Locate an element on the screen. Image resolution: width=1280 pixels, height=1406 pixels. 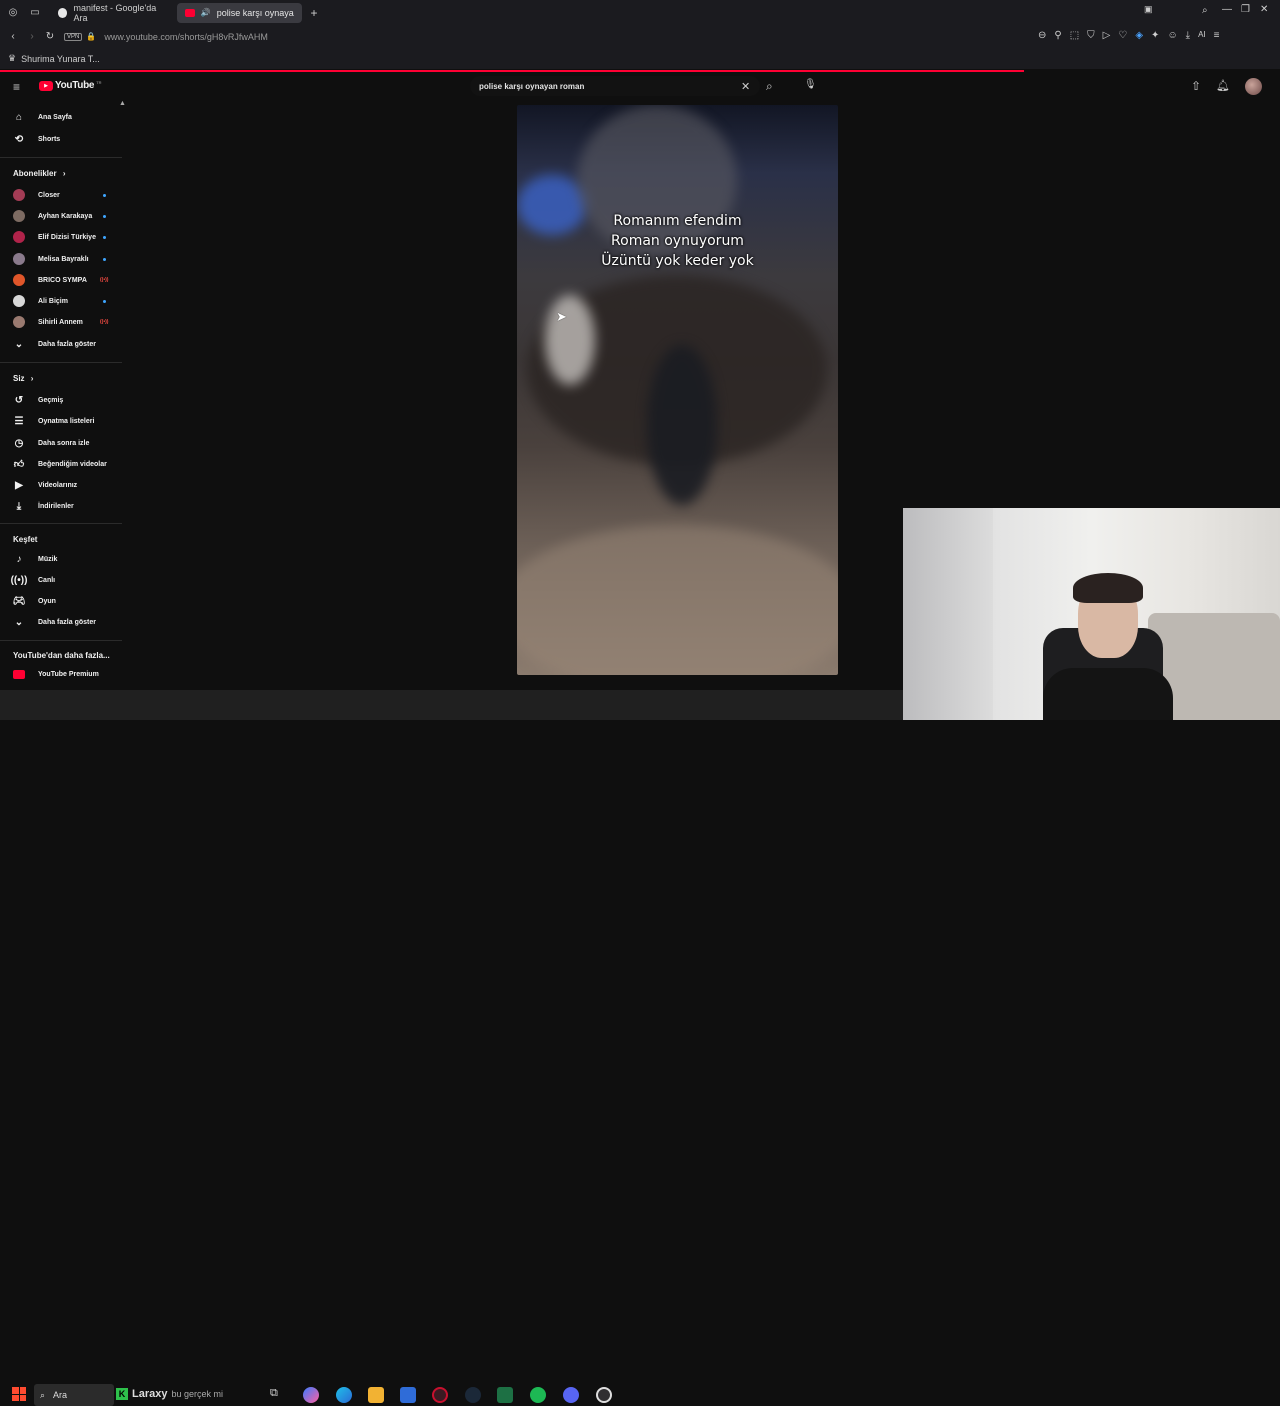
task-view-icon: ⧉ is located at coordinates (278, 1395).